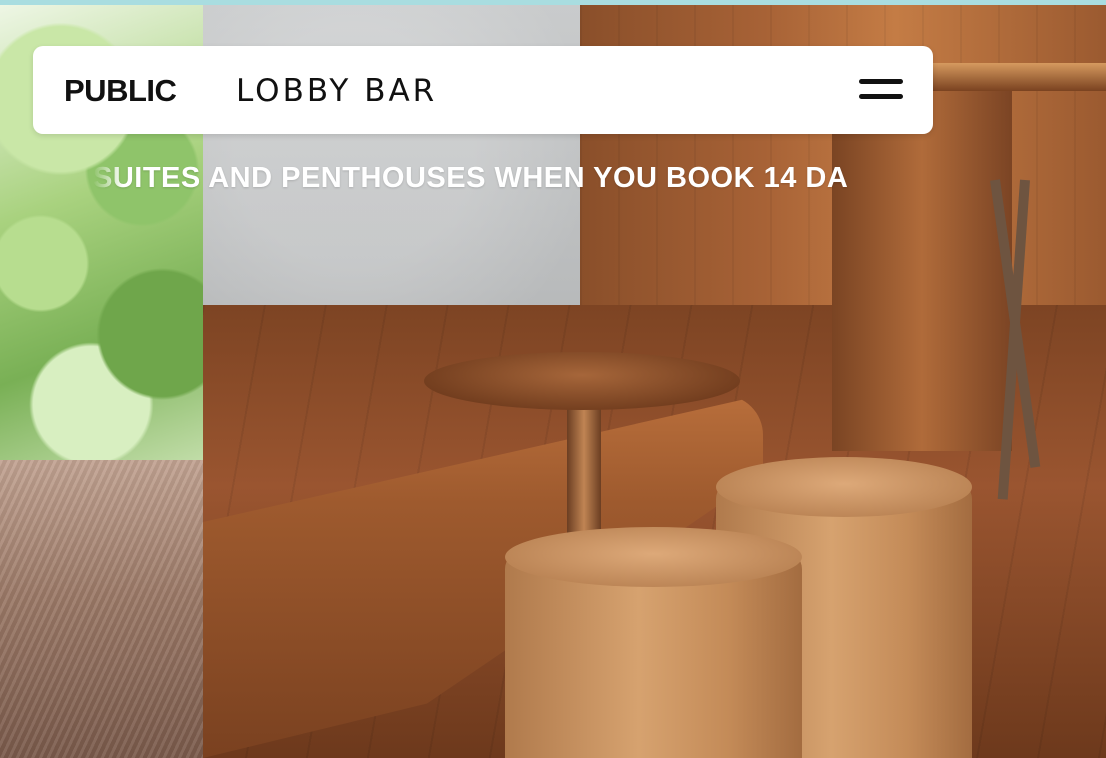 Image resolution: width=1106 pixels, height=758 pixels. I want to click on wood-pillar, so click(922, 271).